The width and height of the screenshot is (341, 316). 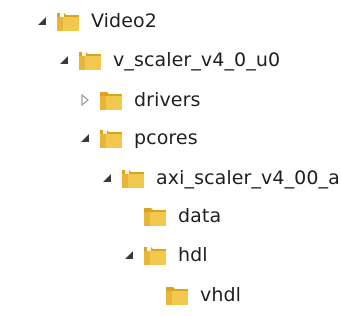 I want to click on tree-node-video2: Video2, so click(x=96, y=21).